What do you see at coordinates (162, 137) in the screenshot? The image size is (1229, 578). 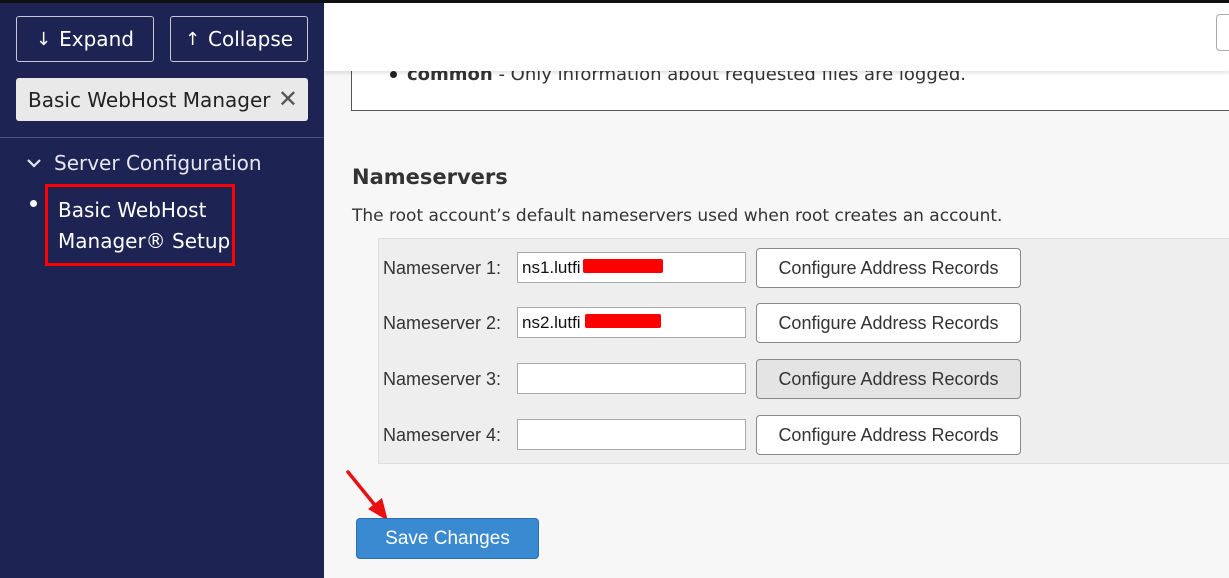 I see `sidebar-divider` at bounding box center [162, 137].